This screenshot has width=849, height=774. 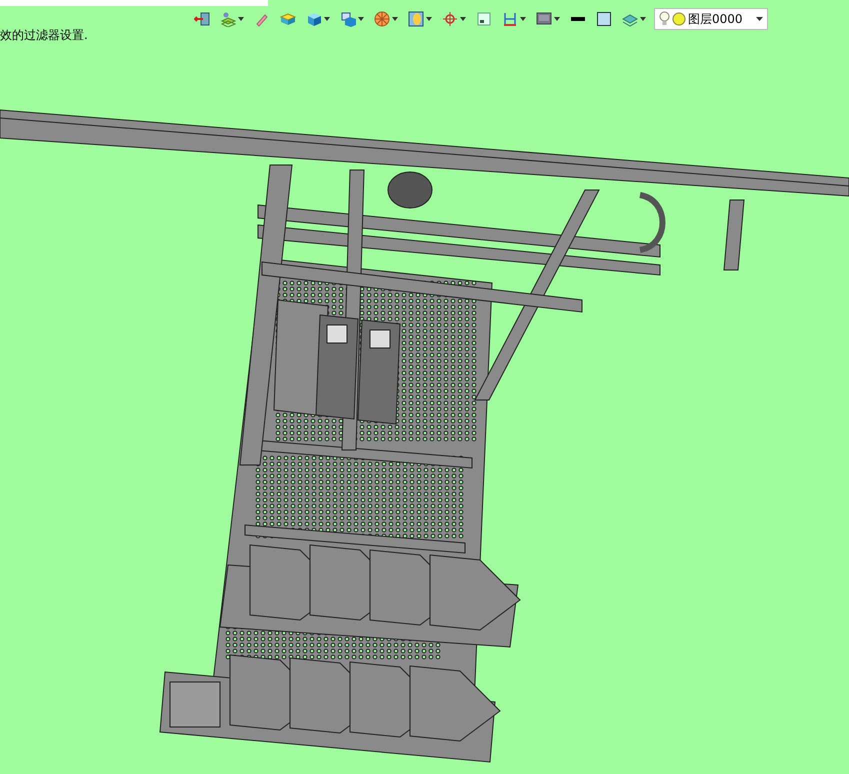 What do you see at coordinates (382, 19) in the screenshot?
I see `polygon-icon` at bounding box center [382, 19].